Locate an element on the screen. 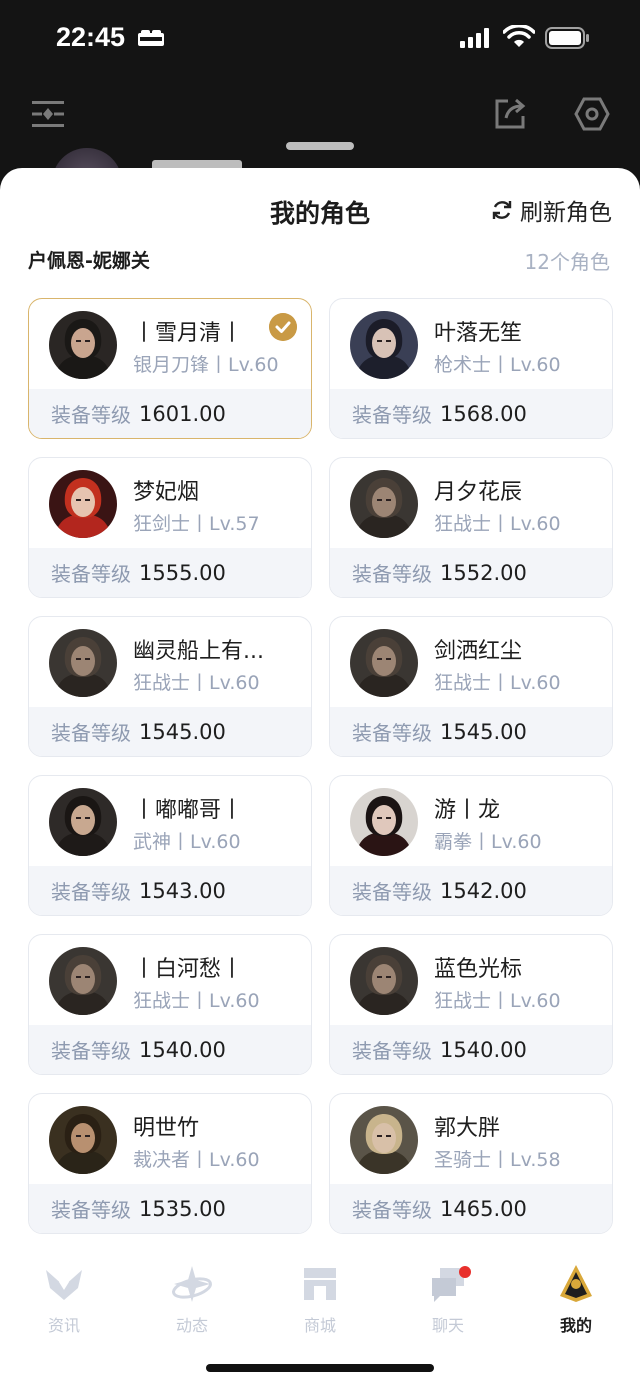  refresh-characters-button: 刷新角色 is located at coordinates (551, 210).